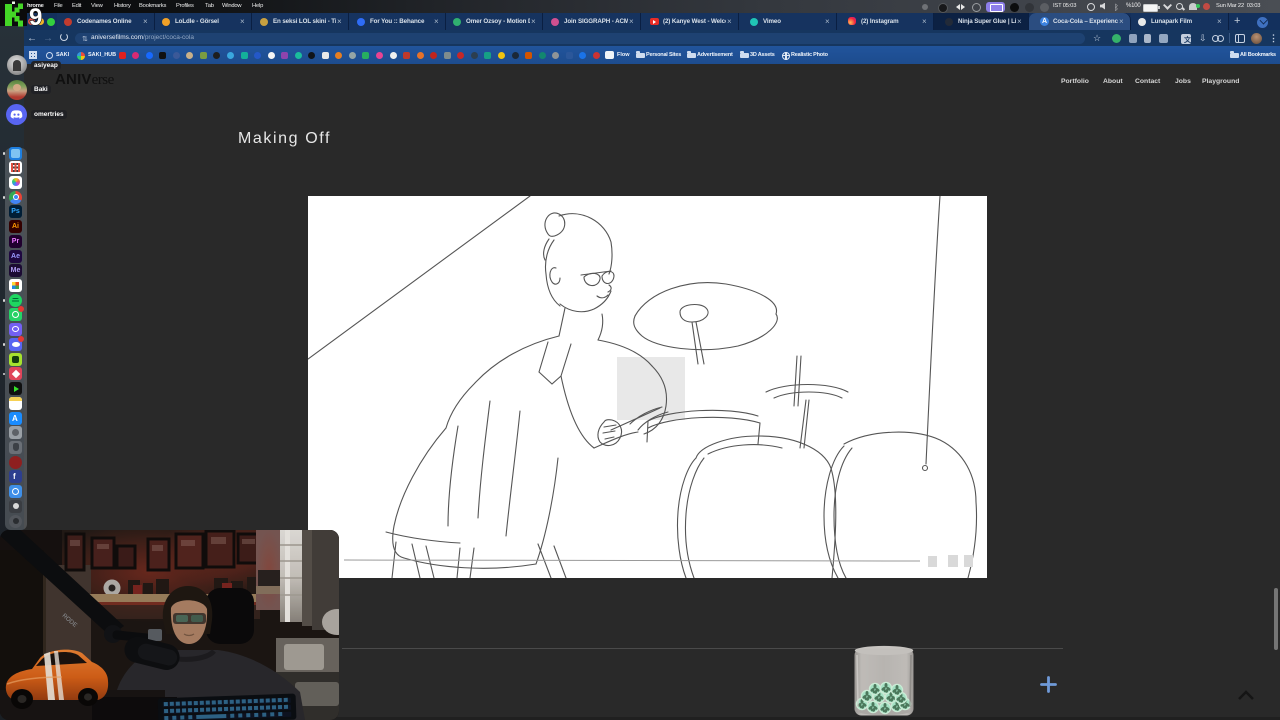 The width and height of the screenshot is (1280, 720). Describe the element at coordinates (35, 17) in the screenshot. I see `svg-text: 9` at that location.